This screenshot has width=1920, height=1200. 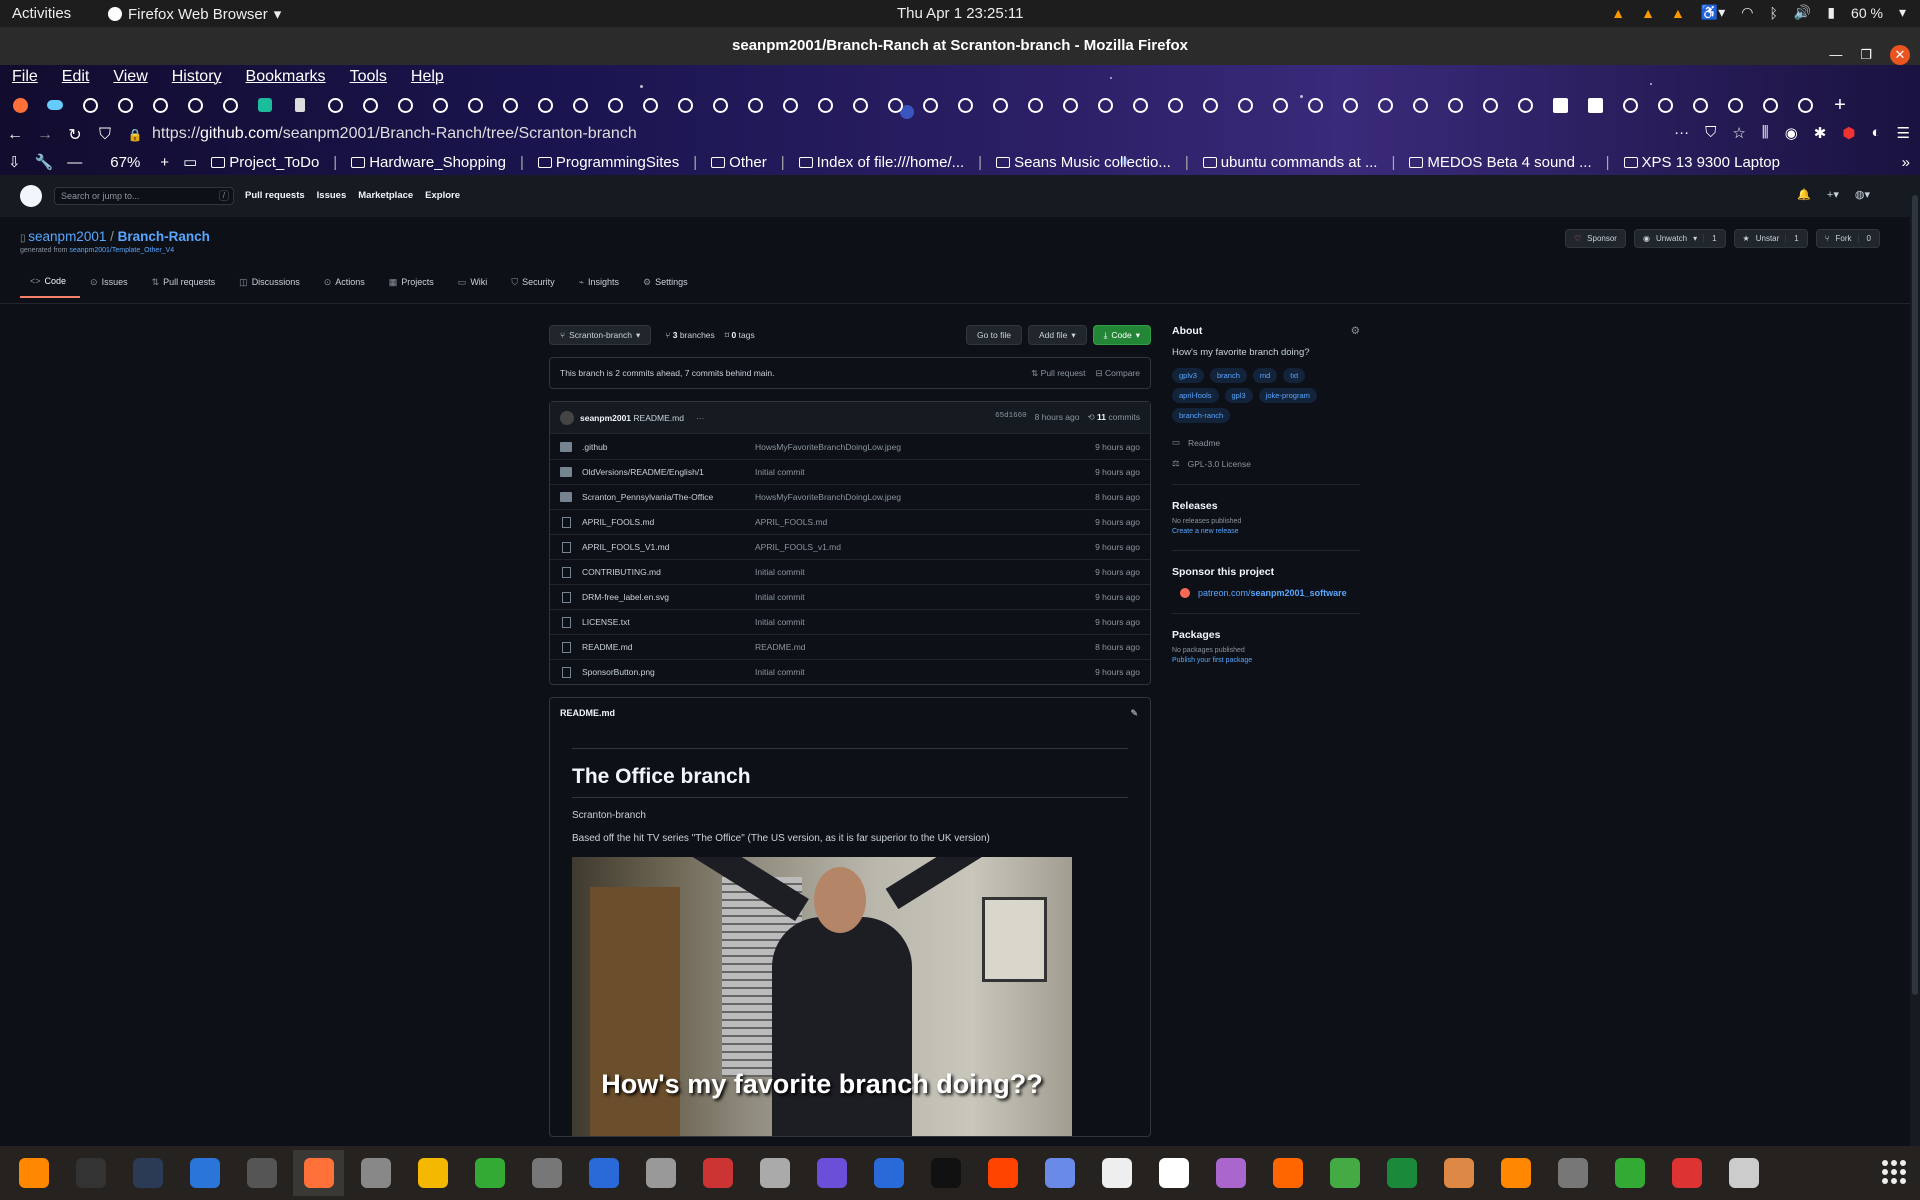 What do you see at coordinates (850, 646) in the screenshot?
I see `table-row: README.md README.md 8 hours ago` at bounding box center [850, 646].